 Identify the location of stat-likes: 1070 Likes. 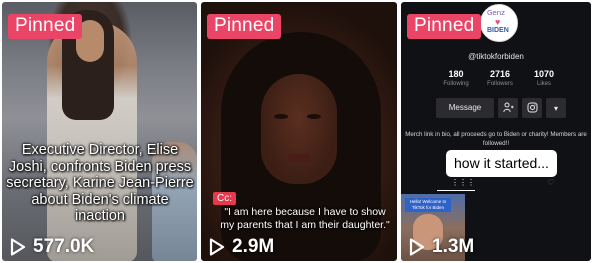
(544, 78).